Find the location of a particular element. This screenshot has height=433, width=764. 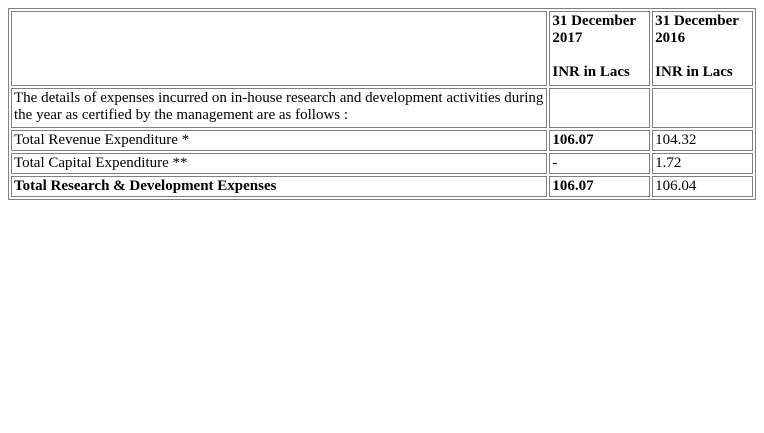

header-empty-cell is located at coordinates (279, 48).